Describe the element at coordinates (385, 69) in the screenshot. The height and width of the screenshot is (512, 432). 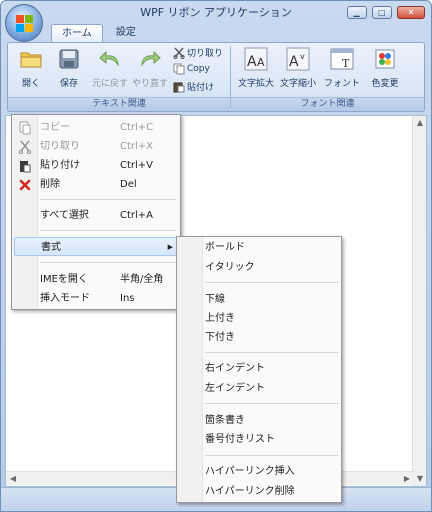
I see `change-color-button: 色変更` at that location.